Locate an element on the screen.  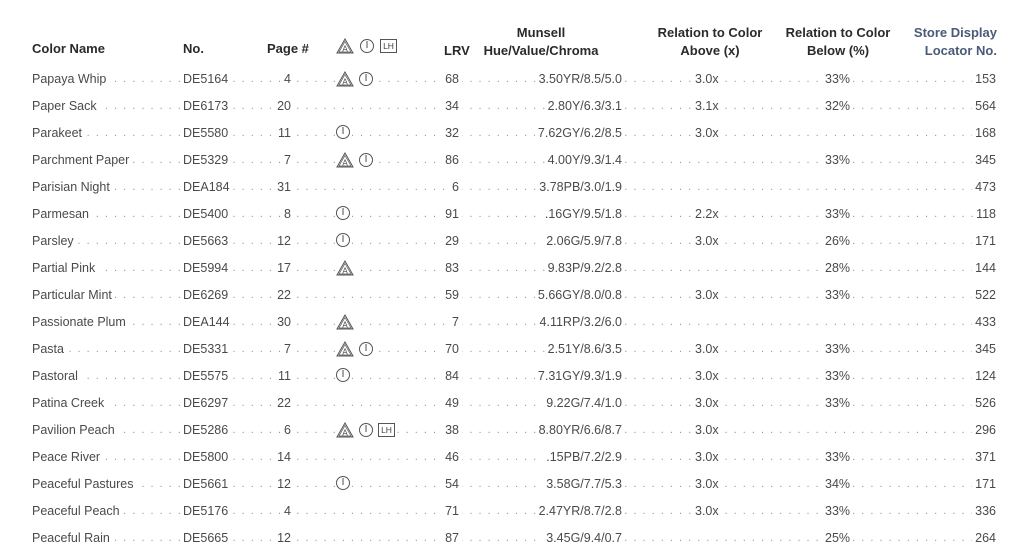
cell-below: 28% is located at coordinates (838, 268).